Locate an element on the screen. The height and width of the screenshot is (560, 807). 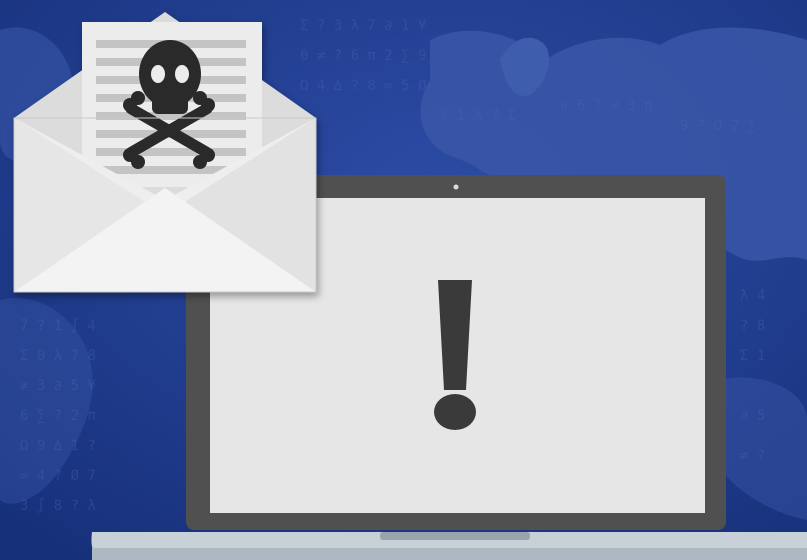
svg-text: Ω 9 ∆ 1 ? is located at coordinates (58, 446).